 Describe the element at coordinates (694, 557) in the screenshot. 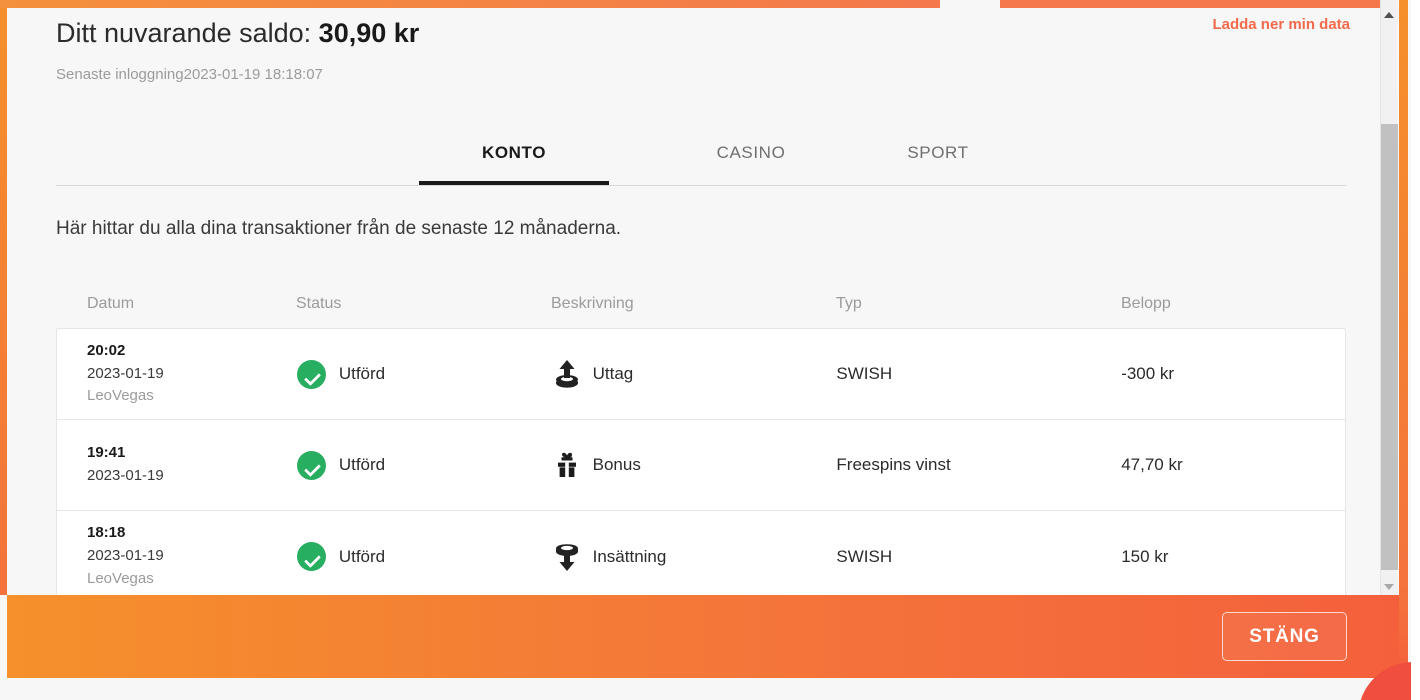

I see `cell-beskrivning: Insättning` at that location.